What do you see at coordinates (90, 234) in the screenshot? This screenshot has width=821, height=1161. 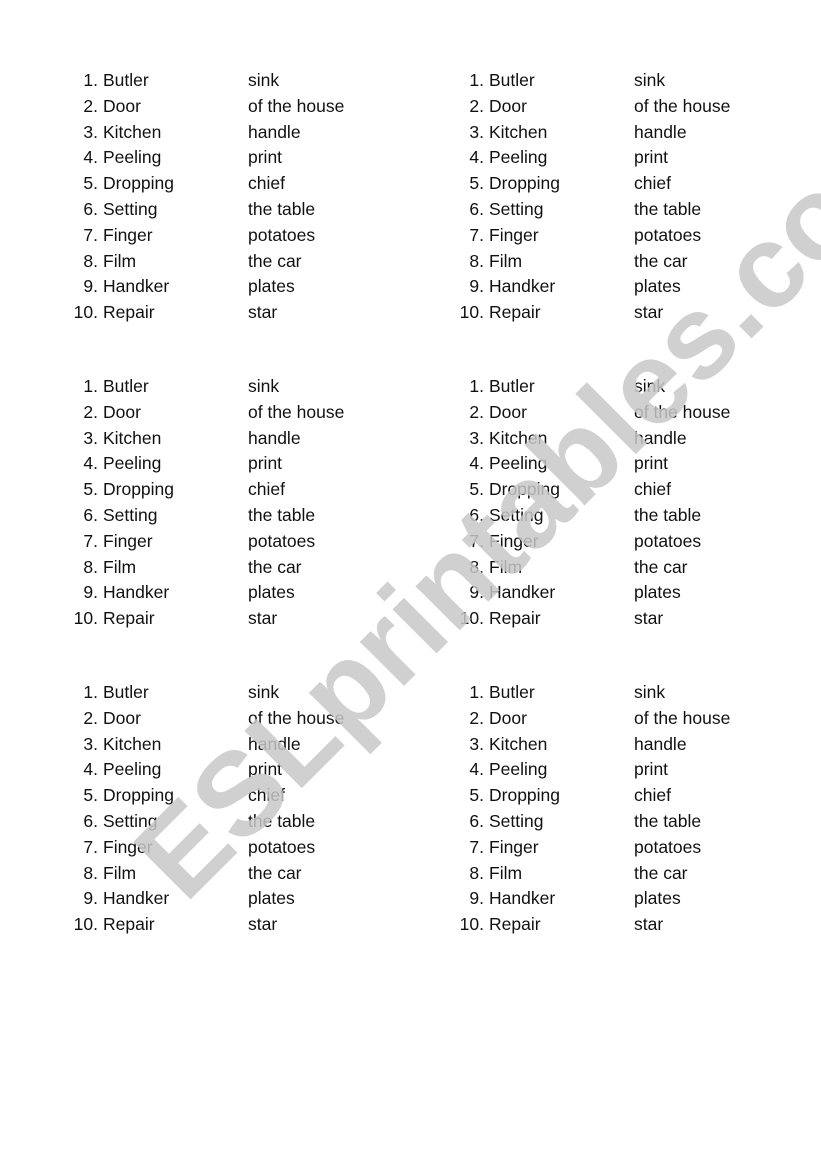 I see `item-number: 7.` at bounding box center [90, 234].